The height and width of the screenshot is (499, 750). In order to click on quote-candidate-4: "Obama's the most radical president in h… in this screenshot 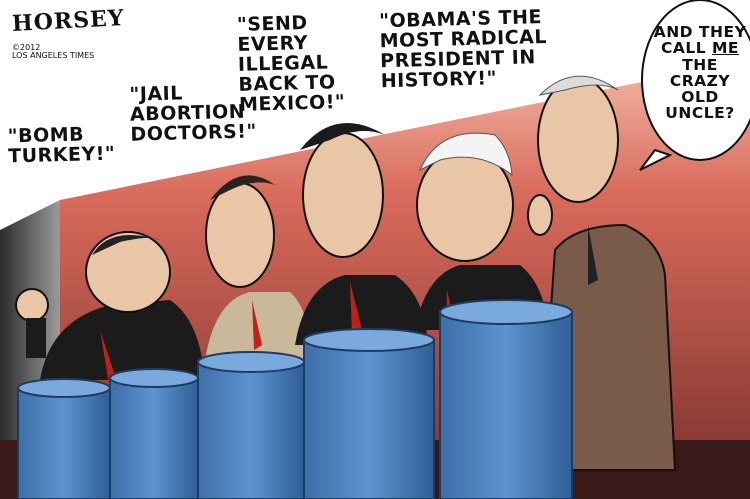, I will do `click(463, 49)`.